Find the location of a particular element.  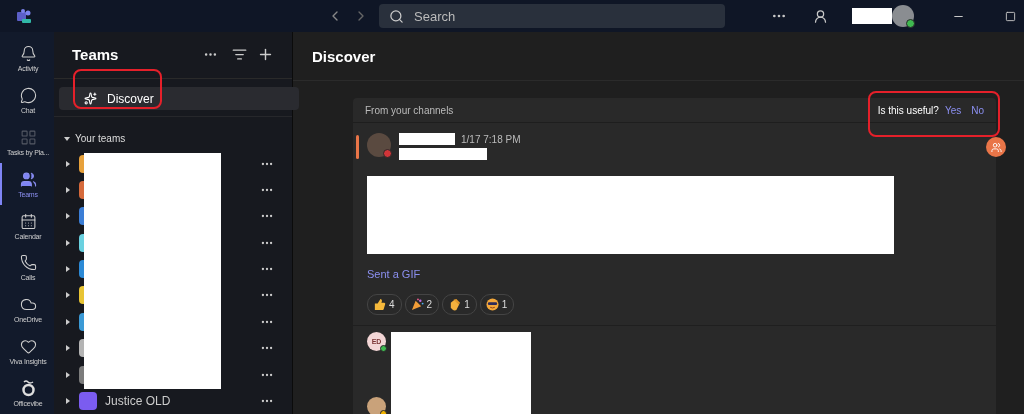

discover-item: Discover is located at coordinates (179, 98).